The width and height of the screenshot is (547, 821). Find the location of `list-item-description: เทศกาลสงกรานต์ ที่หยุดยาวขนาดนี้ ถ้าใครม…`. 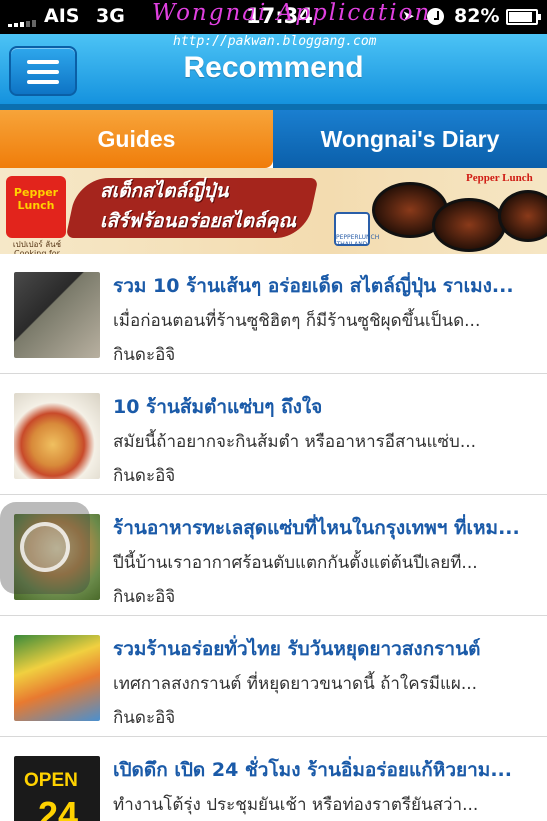

list-item-description: เทศกาลสงกรานต์ ที่หยุดยาวขนาดนี้ ถ้าใครม… is located at coordinates (295, 684).